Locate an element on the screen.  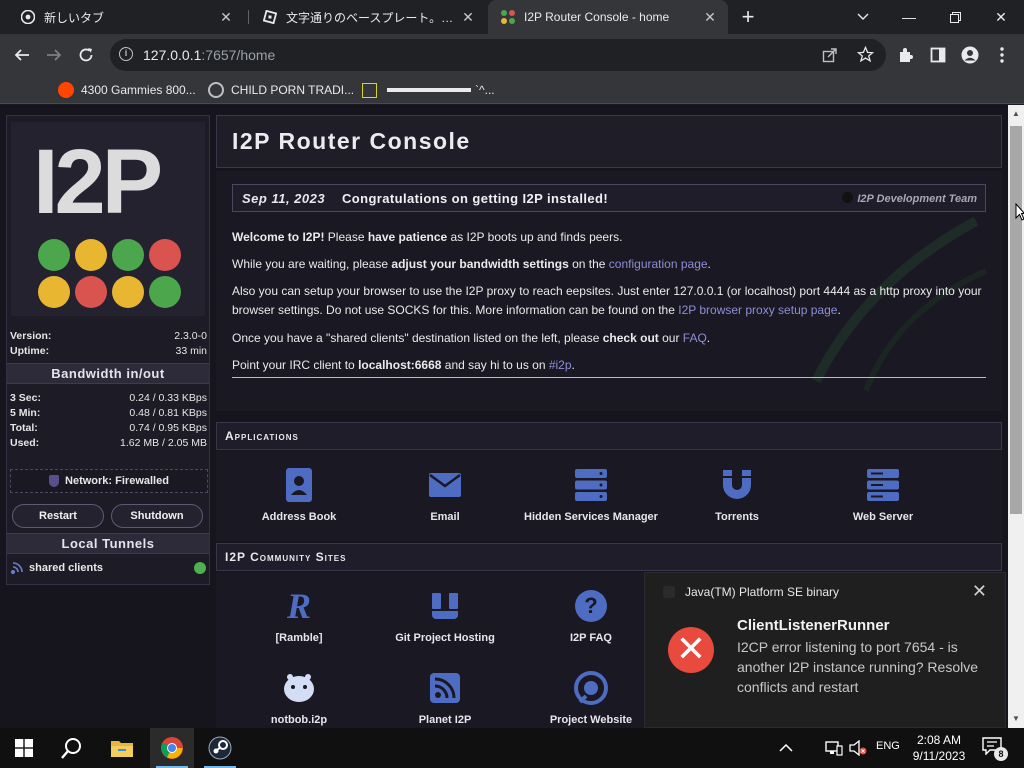
folder-icon is located at coordinates (122, 749).